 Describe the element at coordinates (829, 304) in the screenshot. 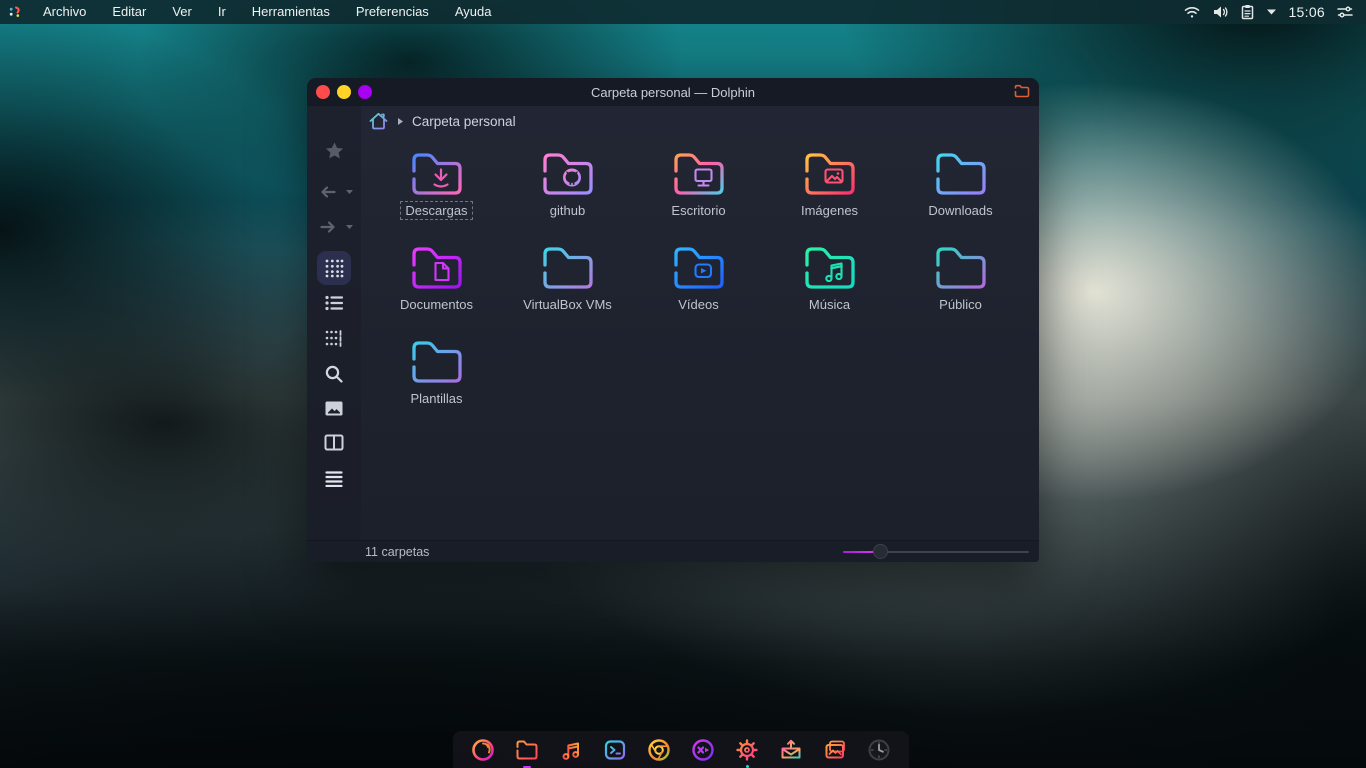

I see `folder-label: Música` at that location.